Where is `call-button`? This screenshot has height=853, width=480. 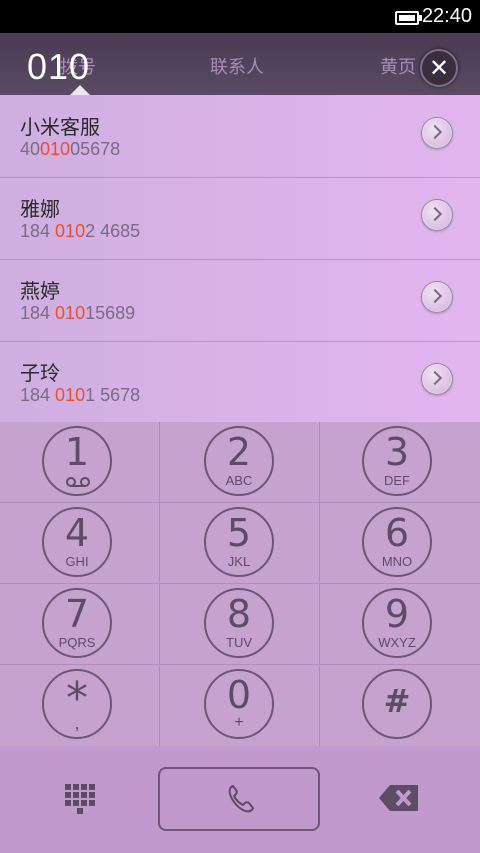 call-button is located at coordinates (239, 799).